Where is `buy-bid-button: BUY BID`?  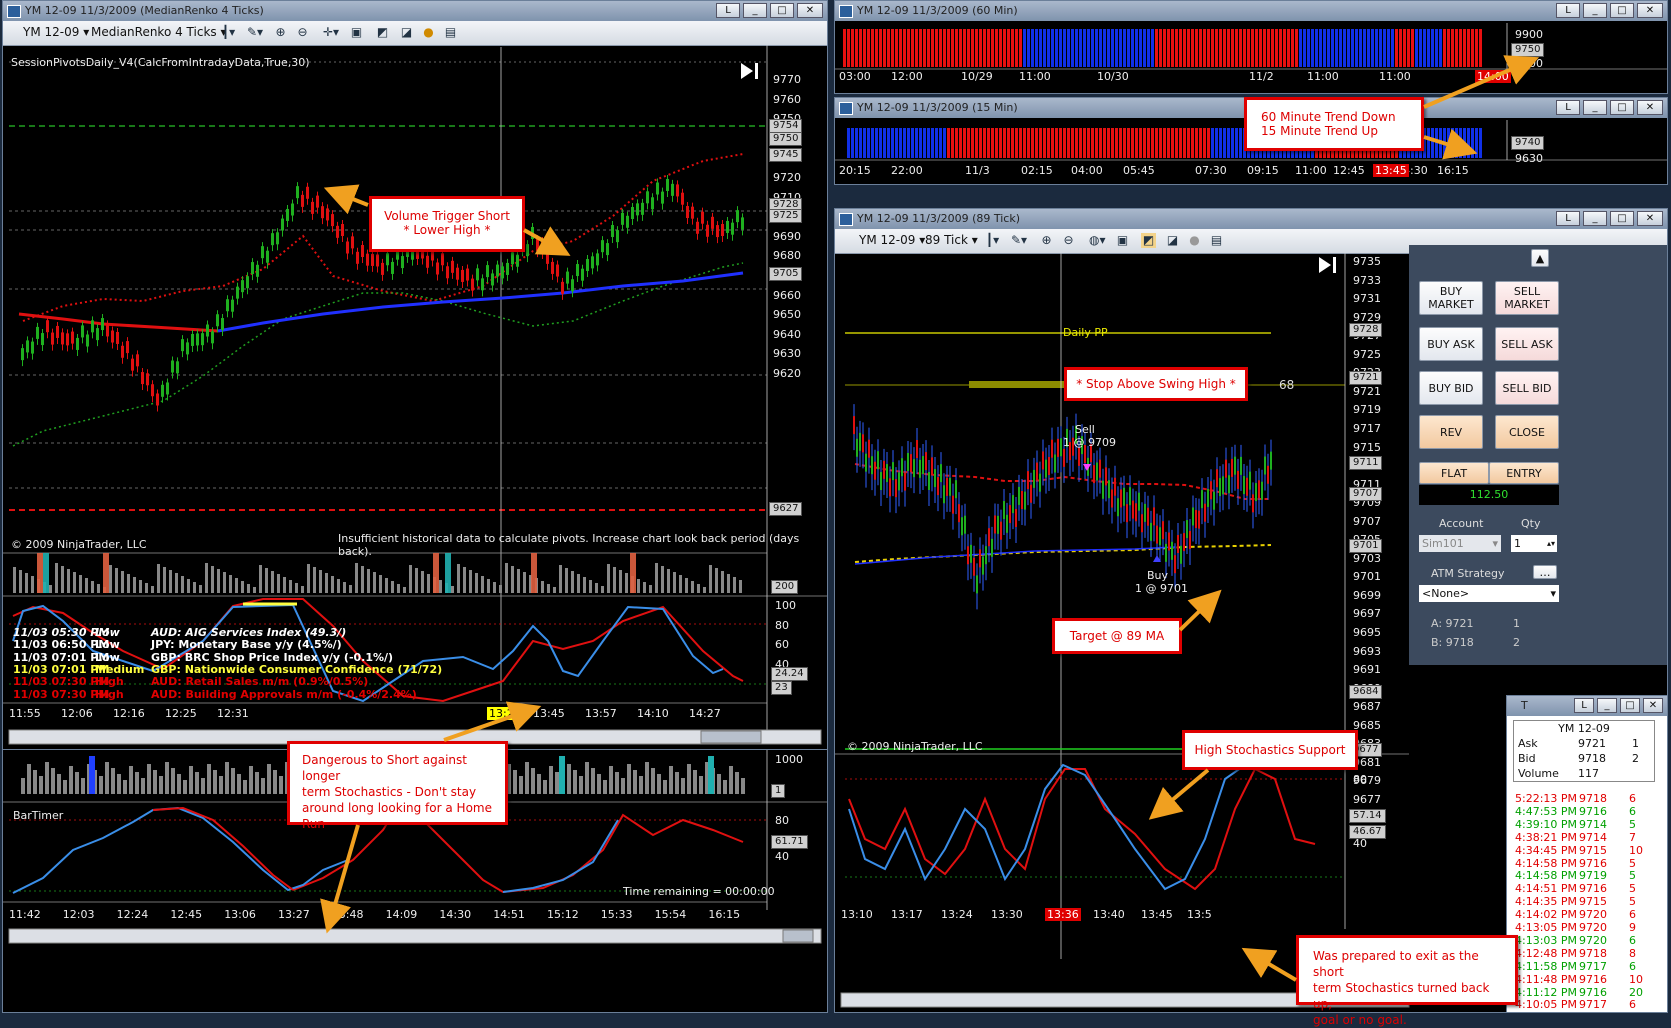 buy-bid-button: BUY BID is located at coordinates (1451, 388).